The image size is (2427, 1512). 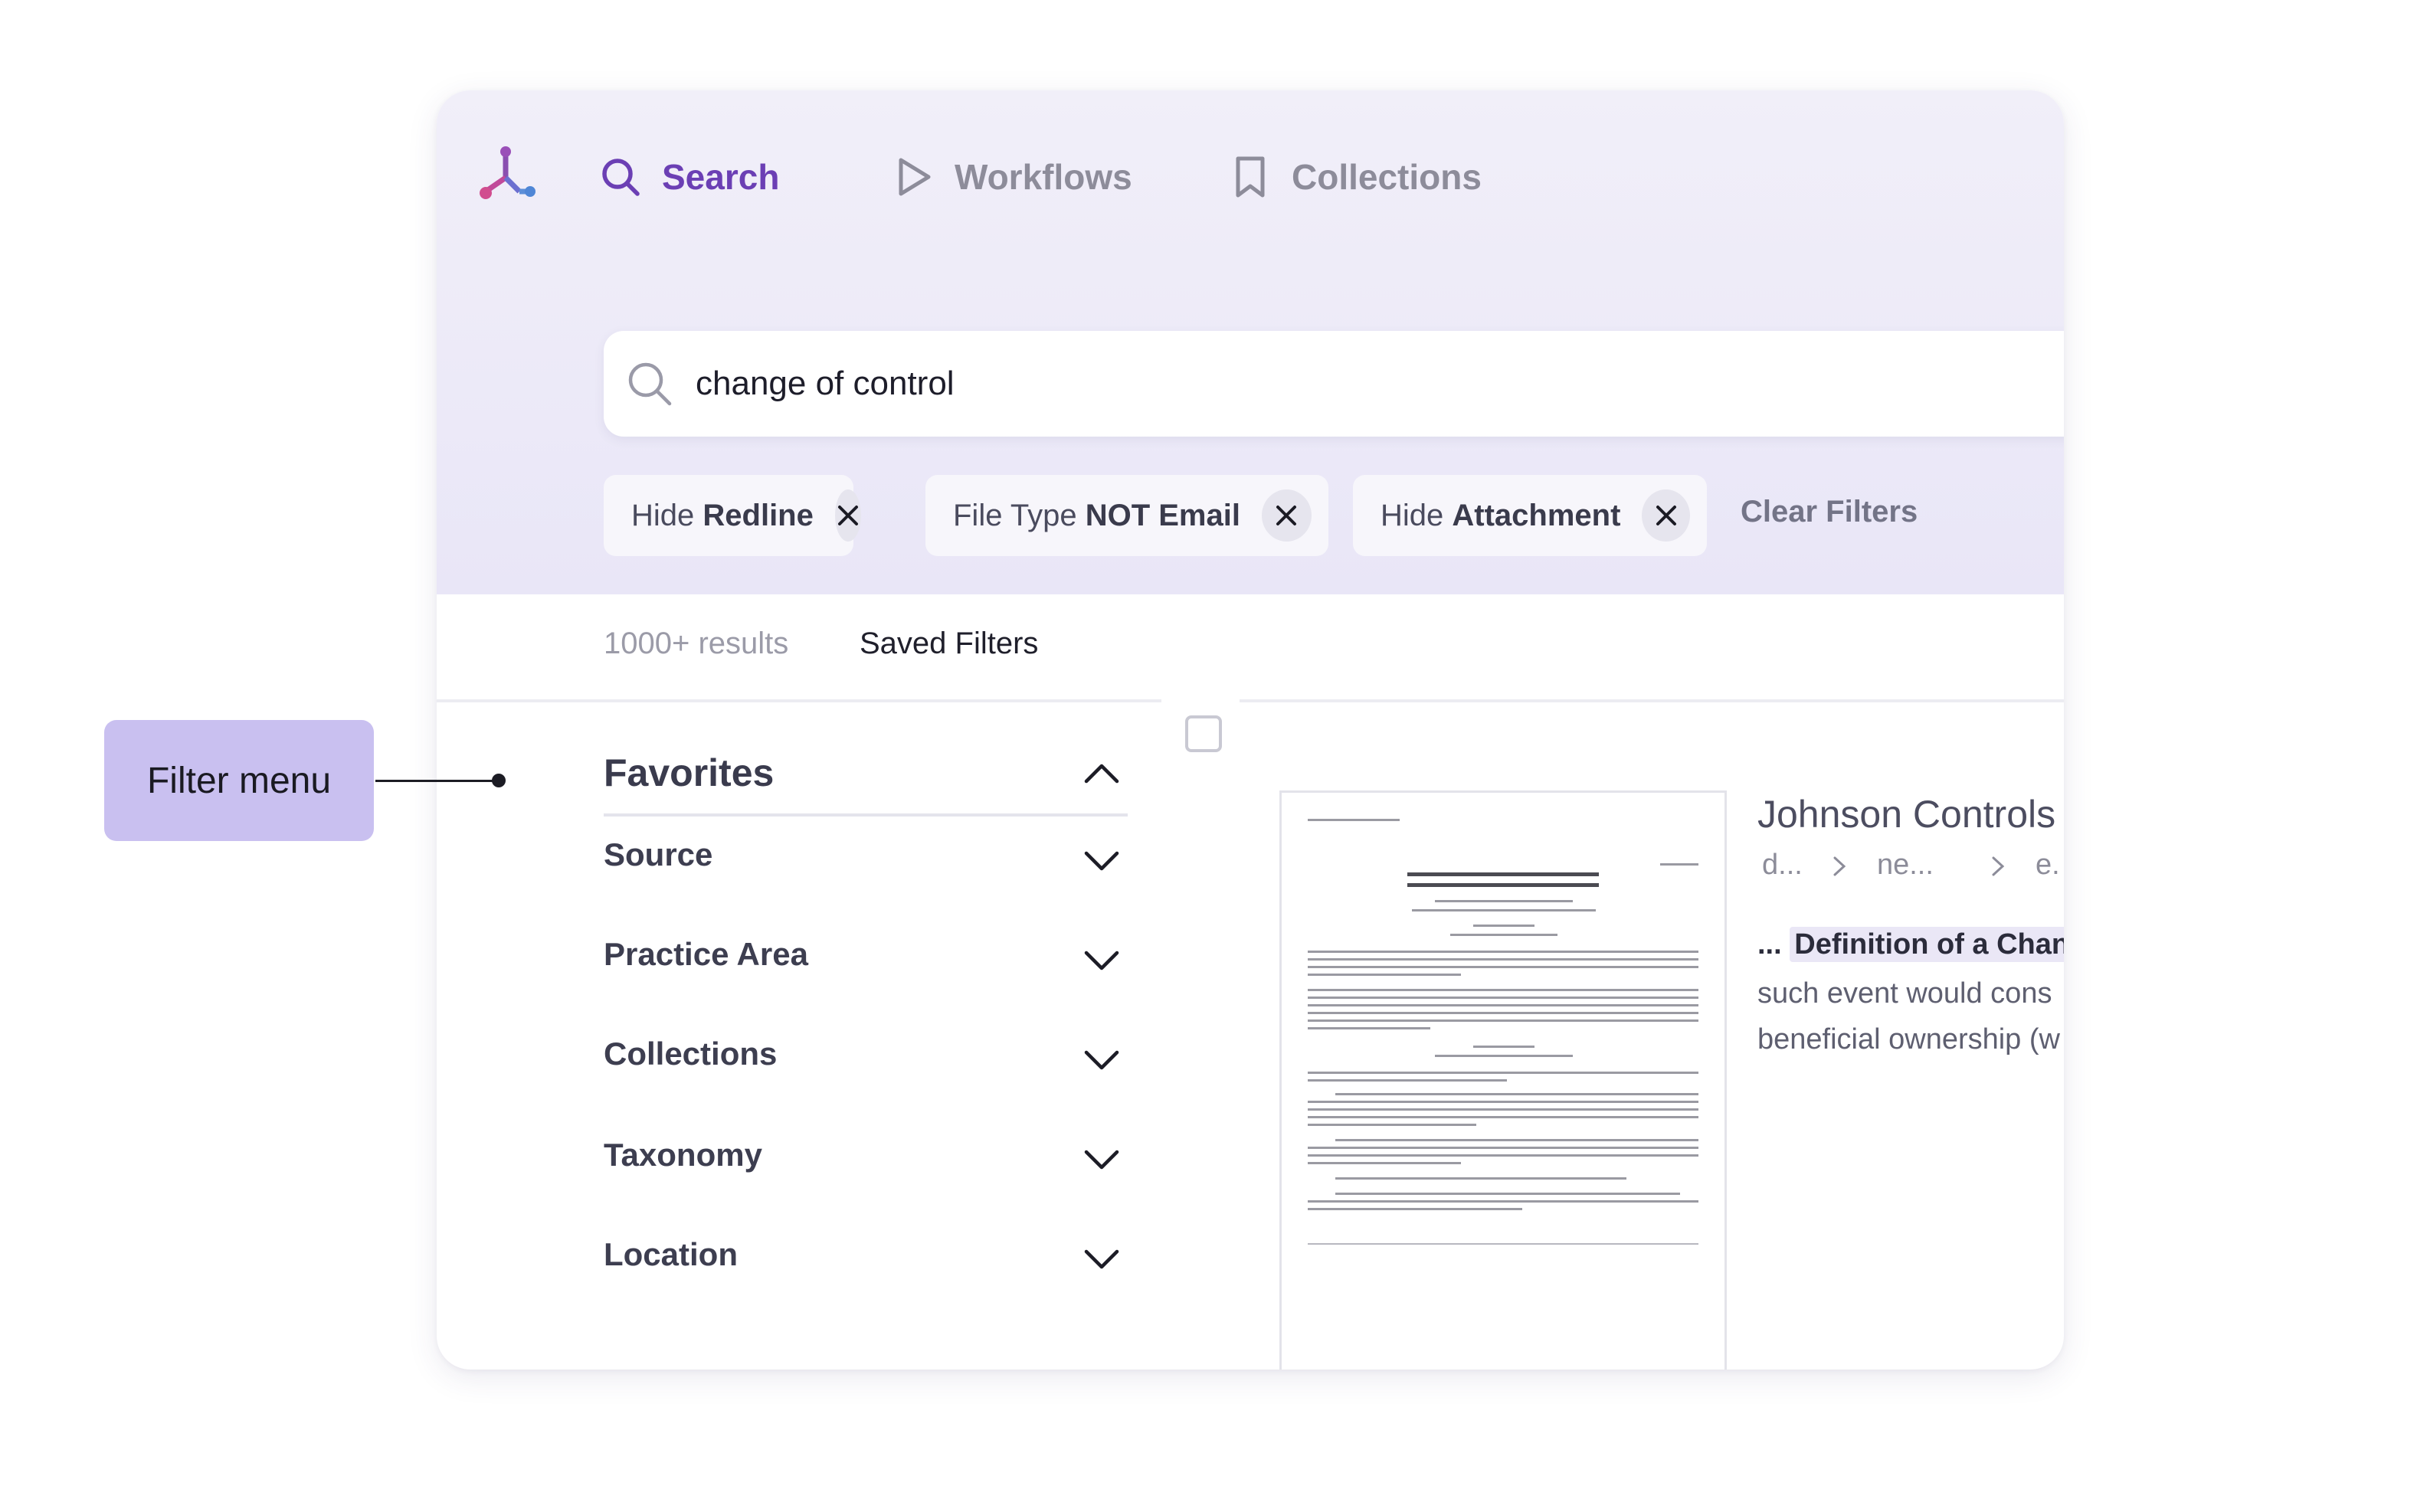 I want to click on filter-menu-callout: Filter menu, so click(x=239, y=780).